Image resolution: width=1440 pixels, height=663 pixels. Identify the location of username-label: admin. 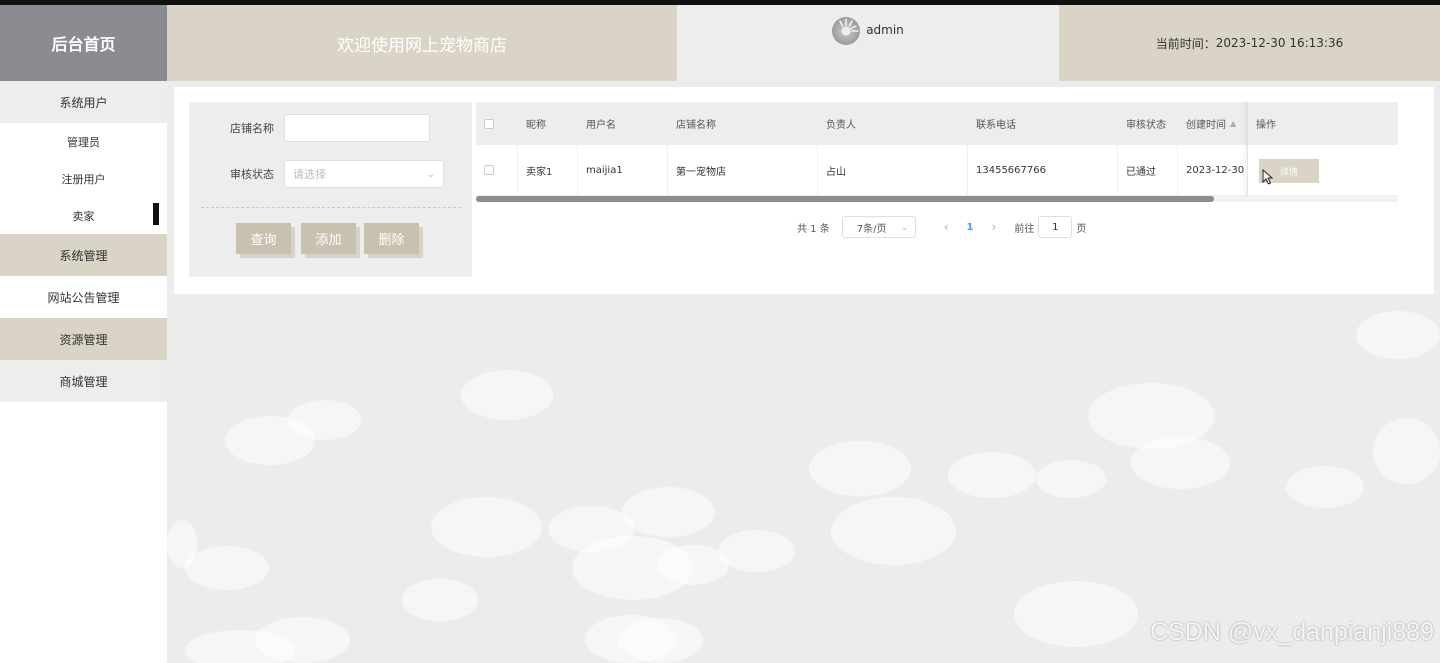
(885, 30).